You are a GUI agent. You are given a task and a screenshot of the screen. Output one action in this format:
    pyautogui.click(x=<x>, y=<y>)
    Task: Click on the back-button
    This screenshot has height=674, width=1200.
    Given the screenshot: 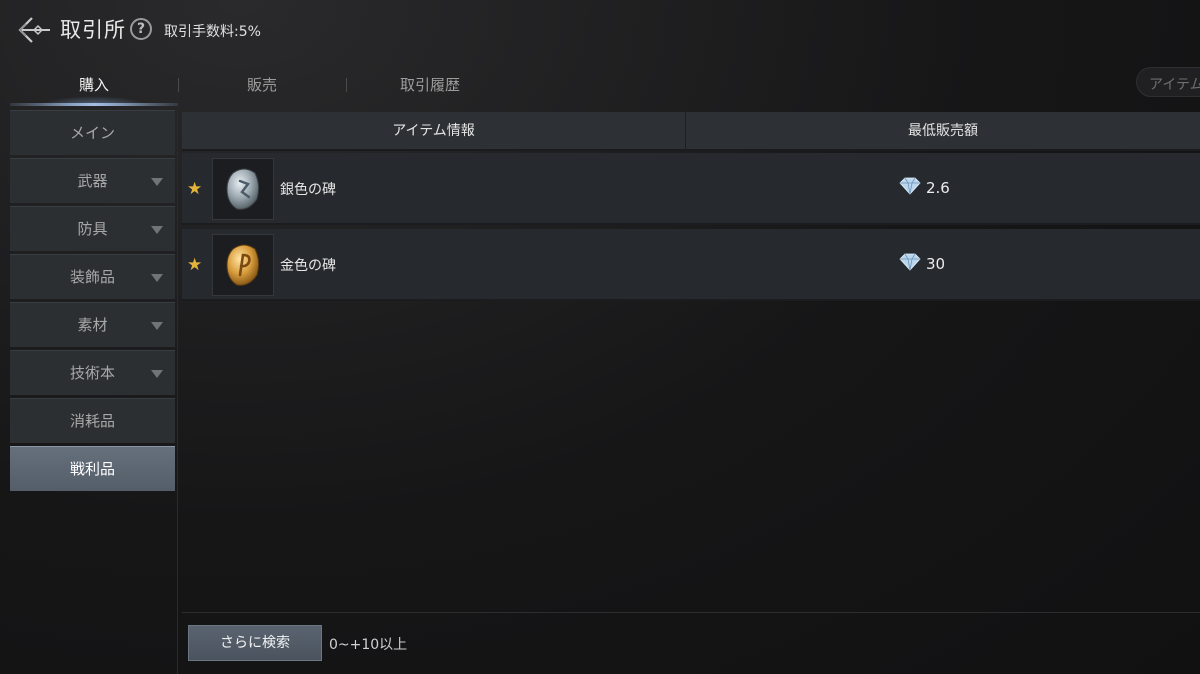 What is the action you would take?
    pyautogui.click(x=34, y=30)
    